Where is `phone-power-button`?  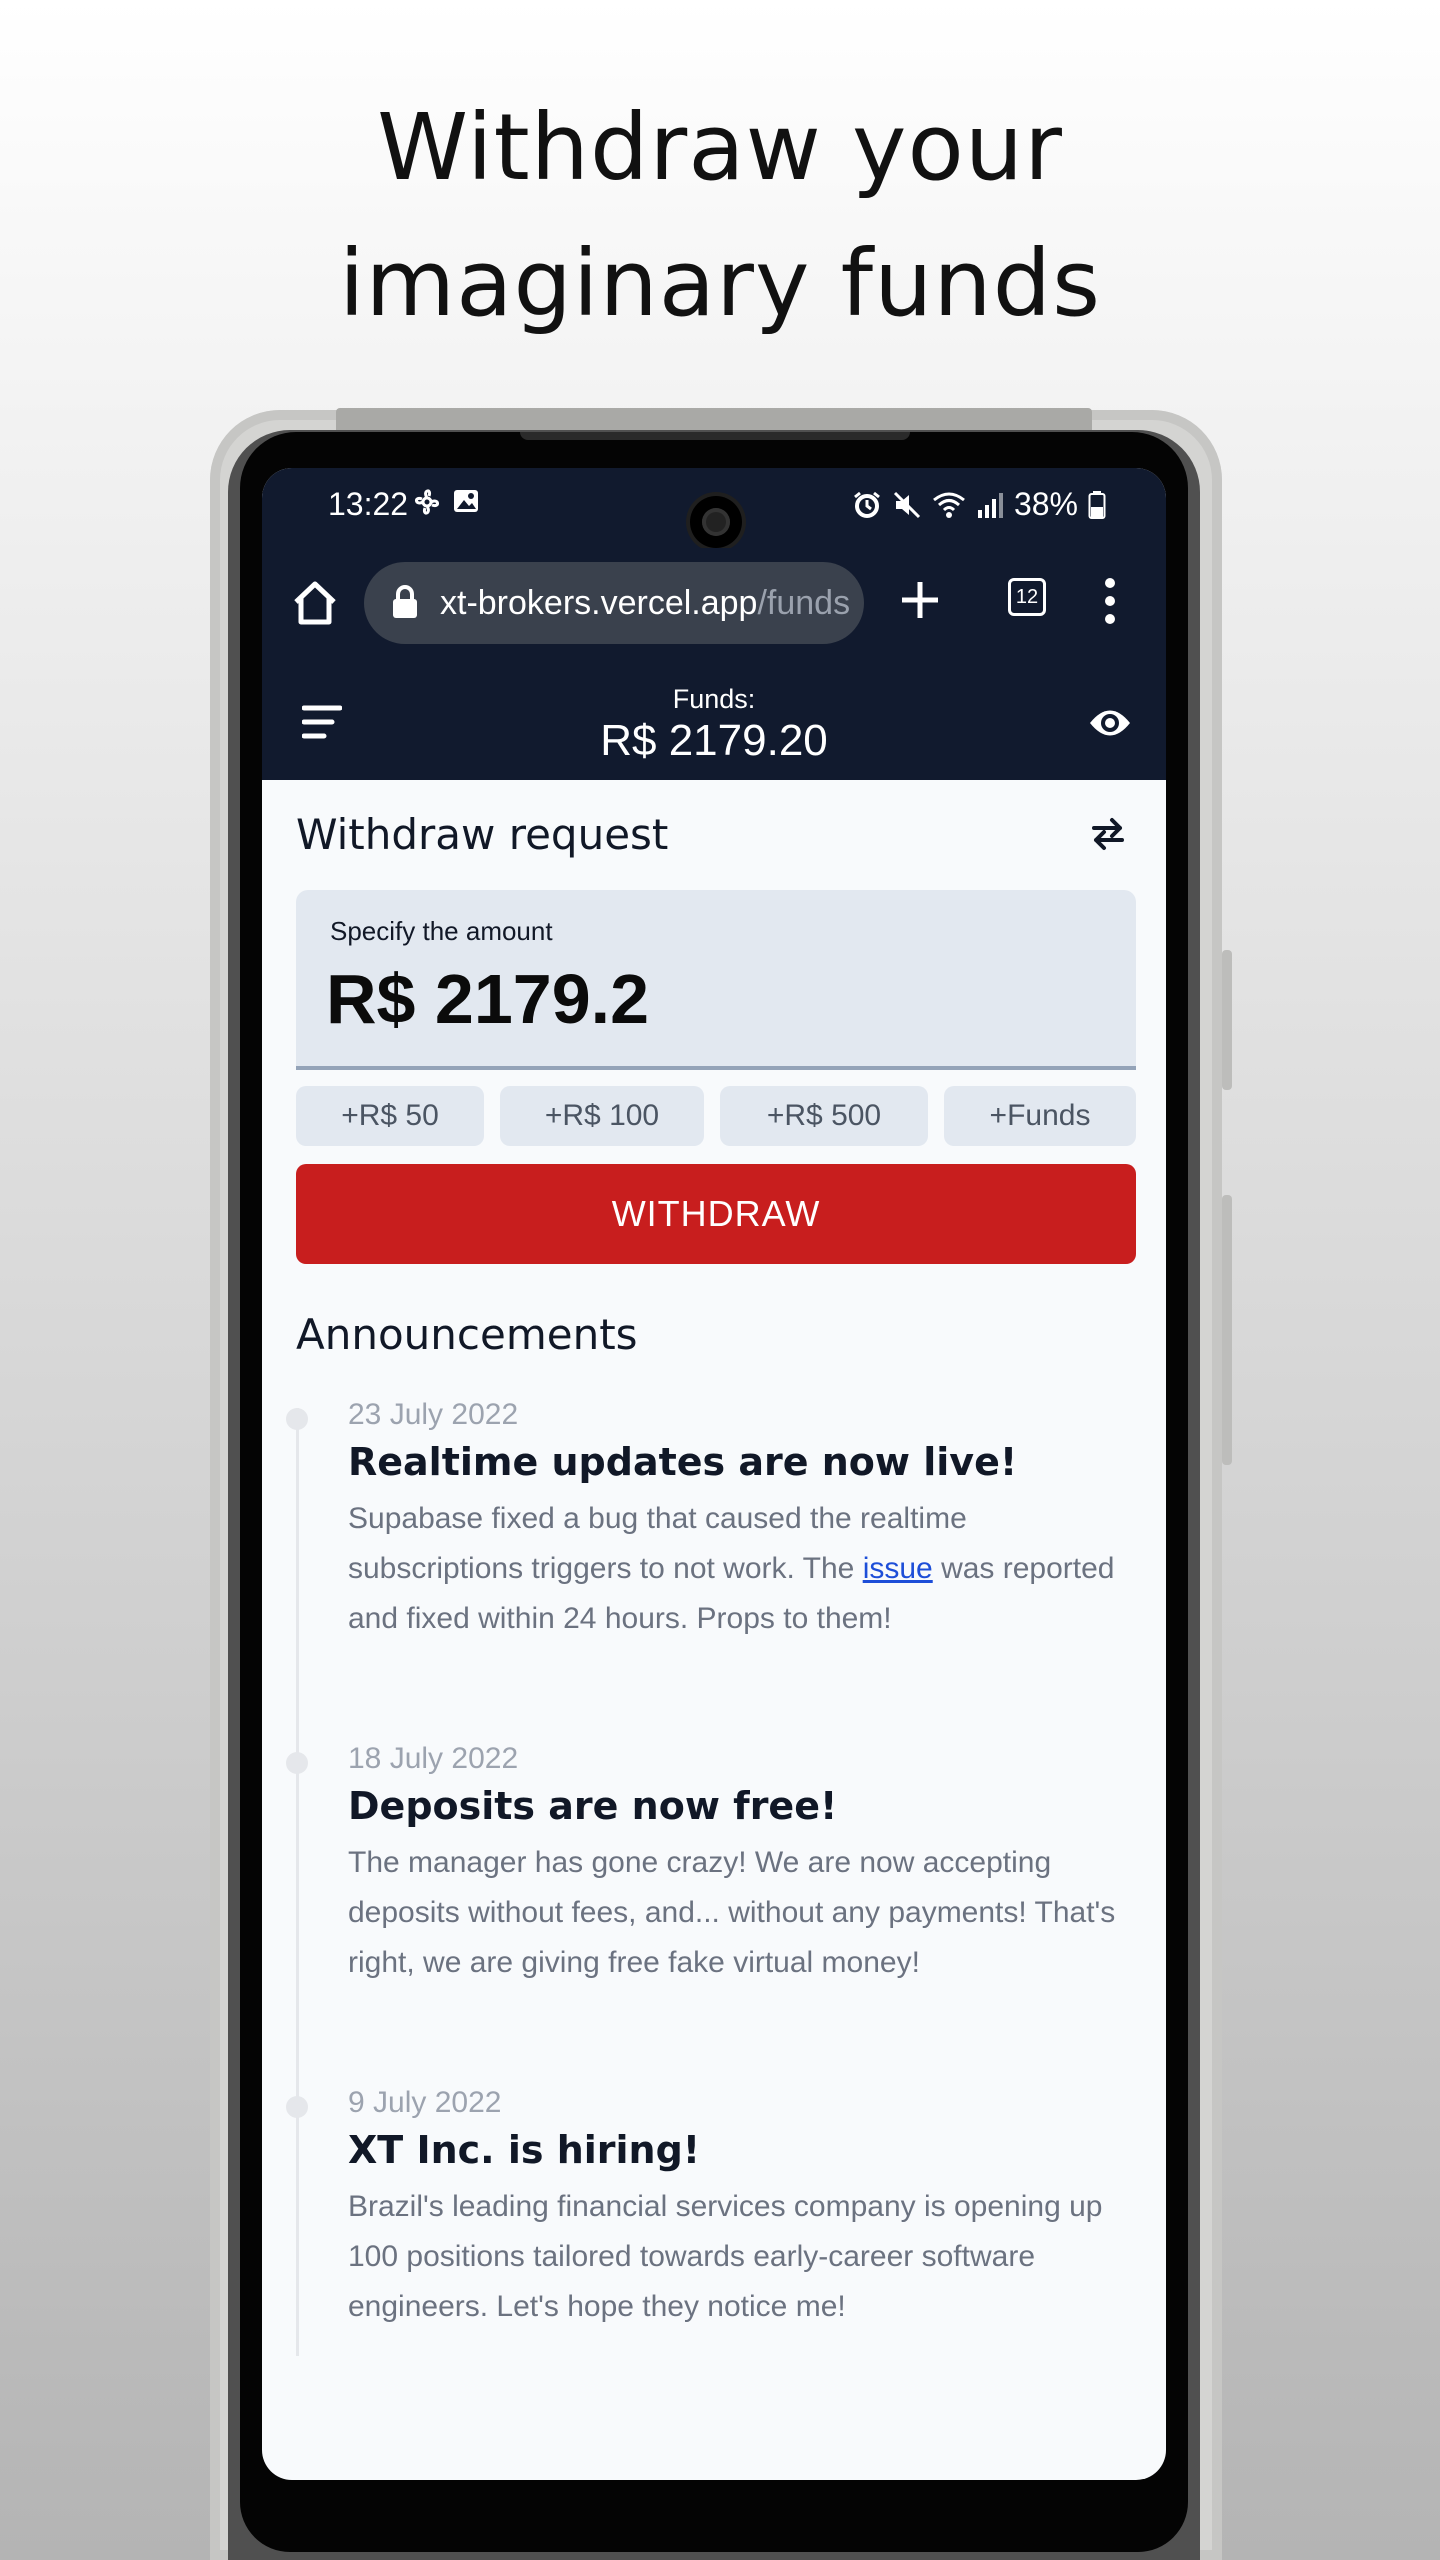 phone-power-button is located at coordinates (1227, 1330).